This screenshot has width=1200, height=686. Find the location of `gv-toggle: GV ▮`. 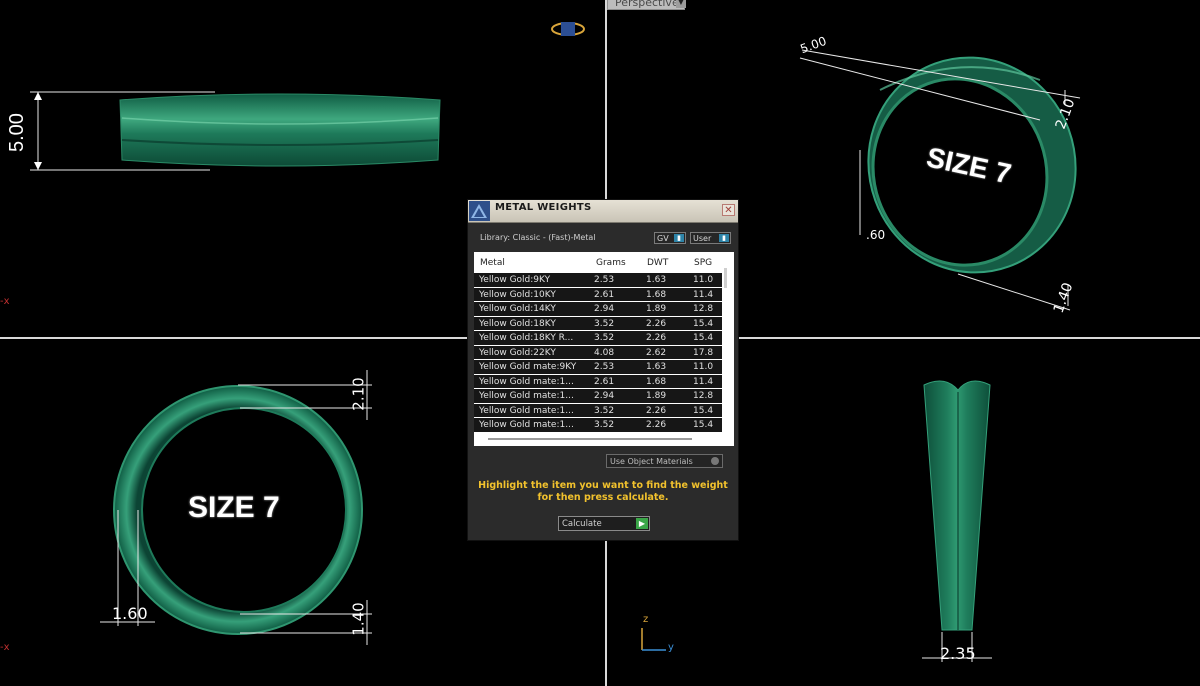

gv-toggle: GV ▮ is located at coordinates (670, 238).